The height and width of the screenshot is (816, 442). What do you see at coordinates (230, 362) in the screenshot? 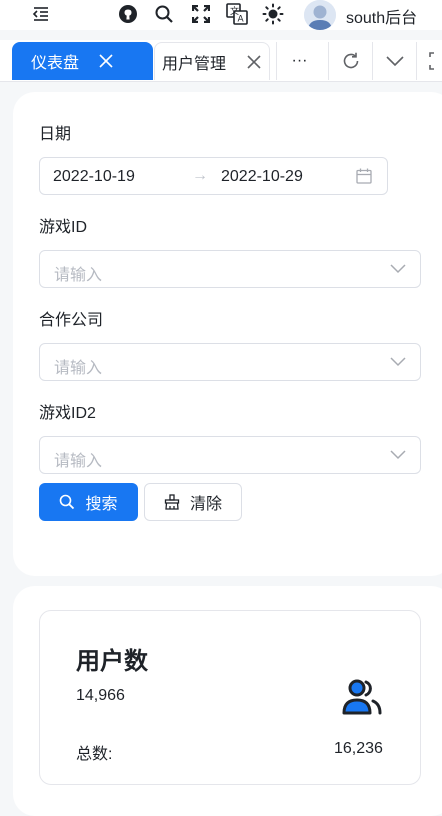
I see `company-select: 请输入` at bounding box center [230, 362].